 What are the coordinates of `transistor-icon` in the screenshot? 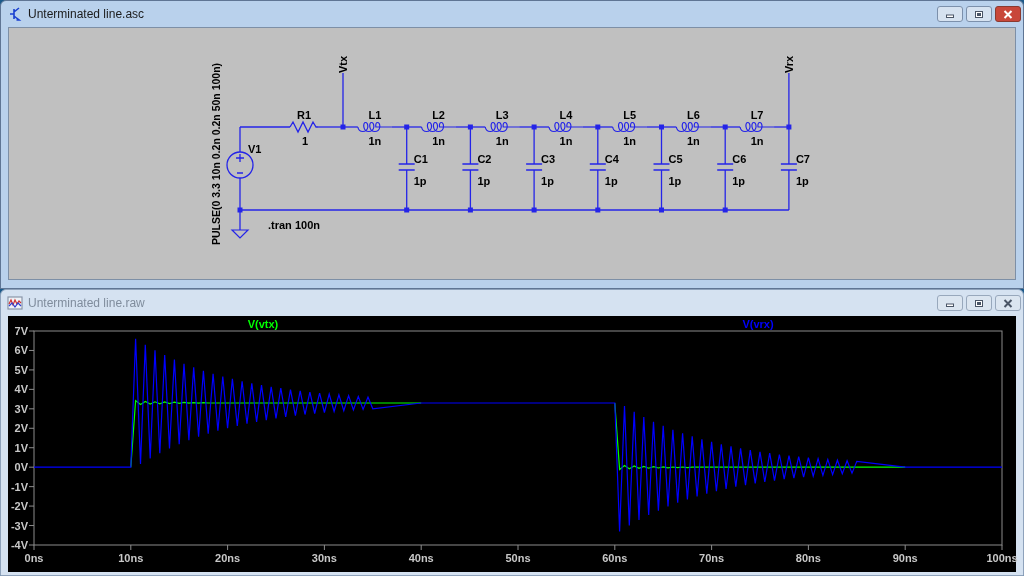 It's located at (15, 14).